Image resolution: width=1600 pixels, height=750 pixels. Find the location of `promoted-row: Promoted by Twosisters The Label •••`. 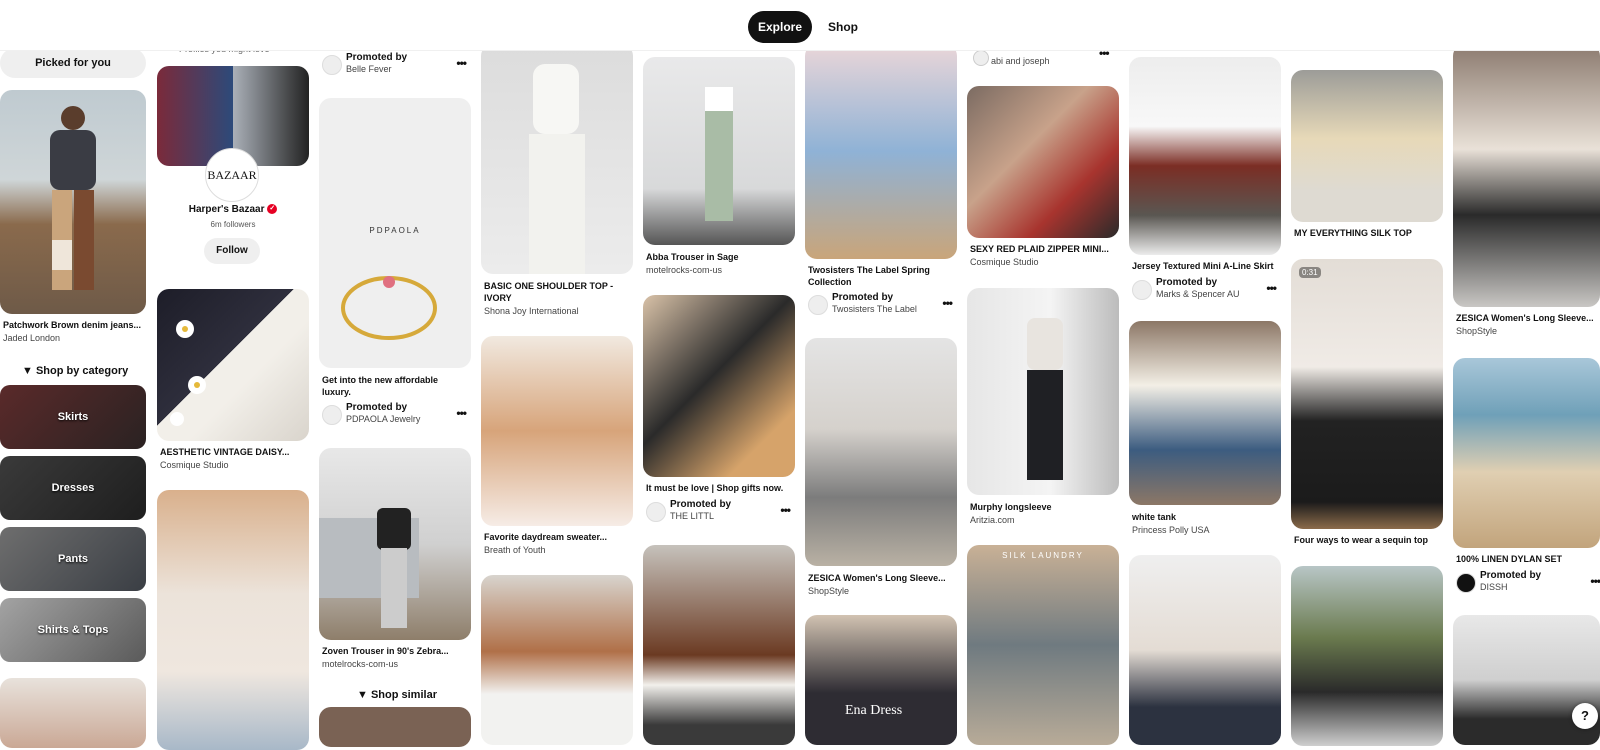

promoted-row: Promoted by Twosisters The Label ••• is located at coordinates (882, 304).